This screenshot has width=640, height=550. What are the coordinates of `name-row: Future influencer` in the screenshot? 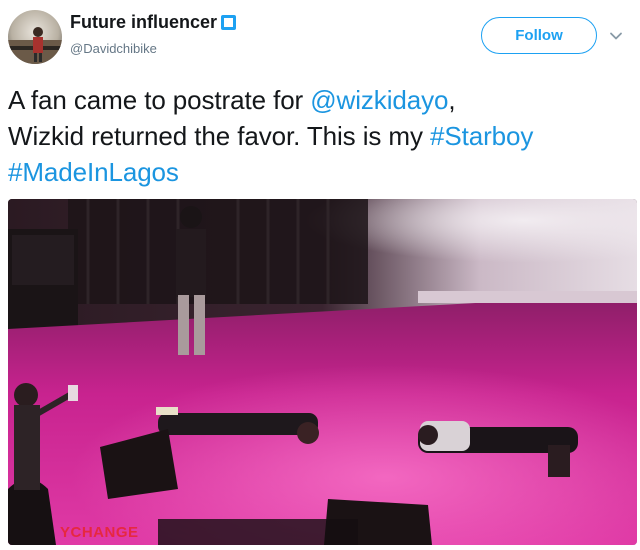 It's located at (153, 22).